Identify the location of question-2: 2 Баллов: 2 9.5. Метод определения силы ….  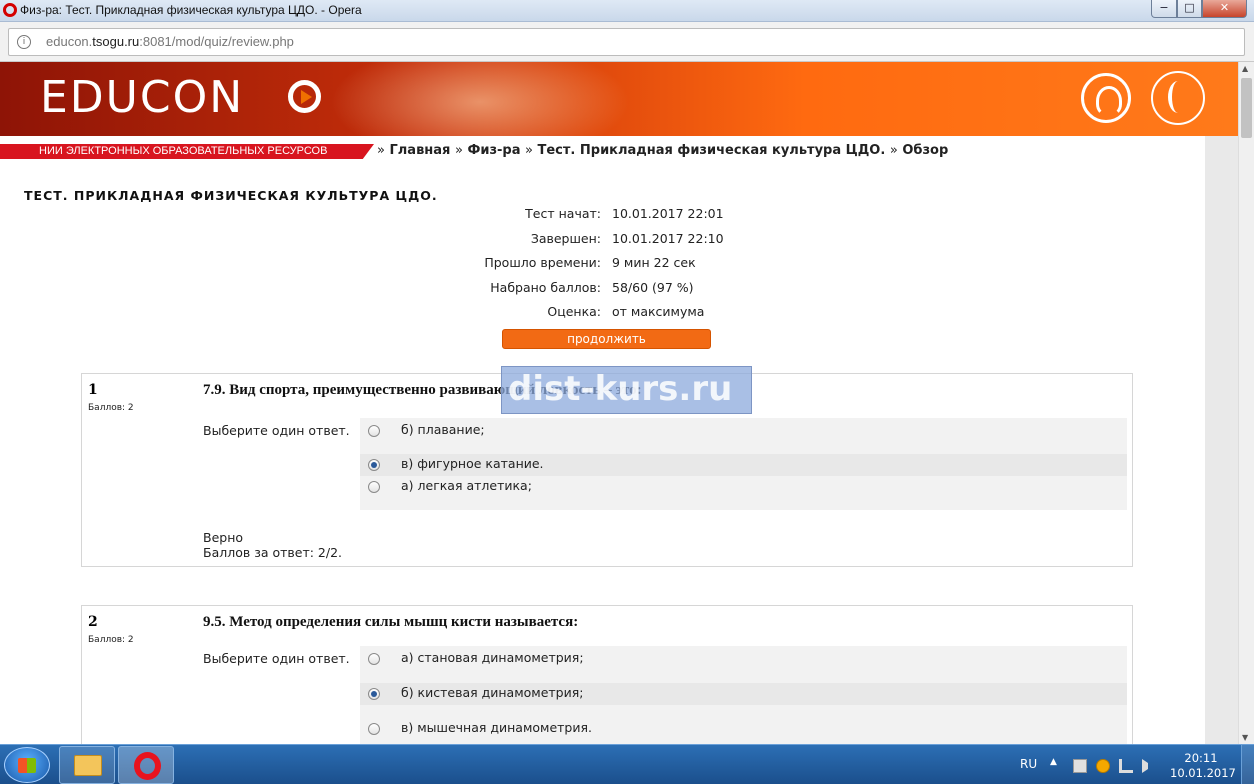
(607, 674).